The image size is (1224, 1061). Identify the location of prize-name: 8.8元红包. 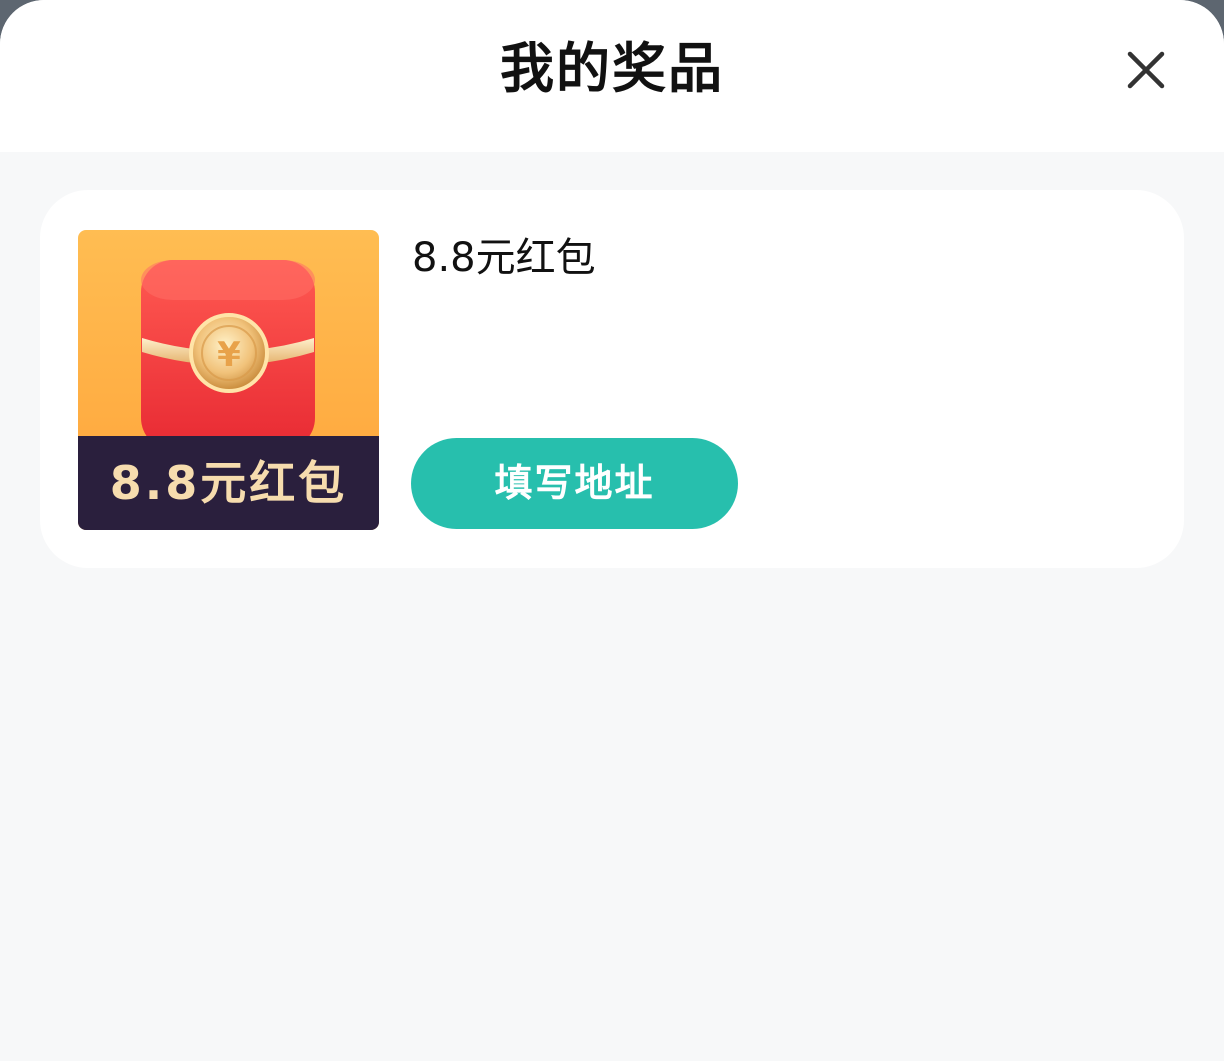
(504, 258).